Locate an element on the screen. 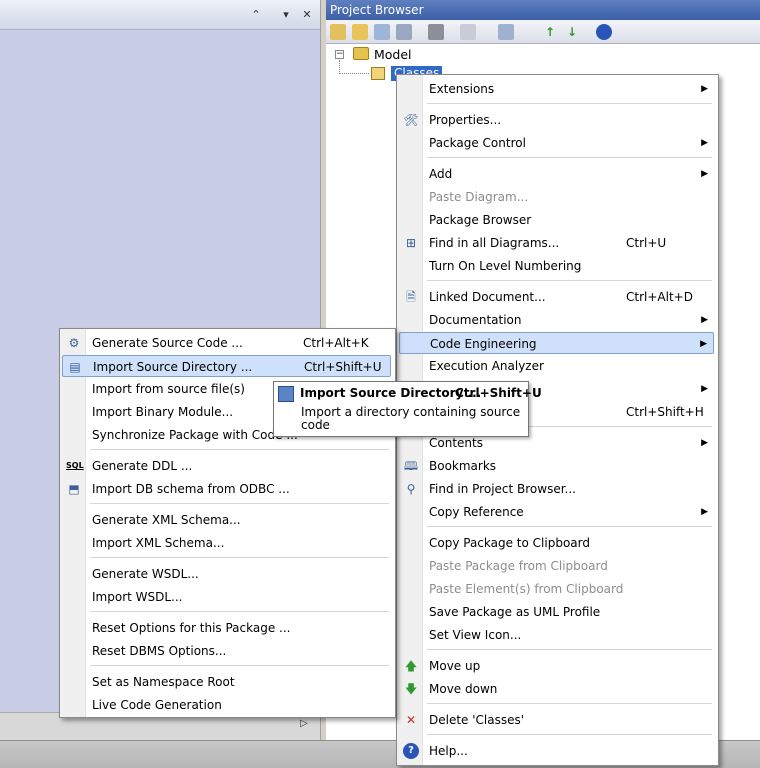 Image resolution: width=760 pixels, height=768 pixels. menu-item-generate-source-code: ⚙ Generate Source Code ... Ctrl+Alt+K is located at coordinates (226, 343).